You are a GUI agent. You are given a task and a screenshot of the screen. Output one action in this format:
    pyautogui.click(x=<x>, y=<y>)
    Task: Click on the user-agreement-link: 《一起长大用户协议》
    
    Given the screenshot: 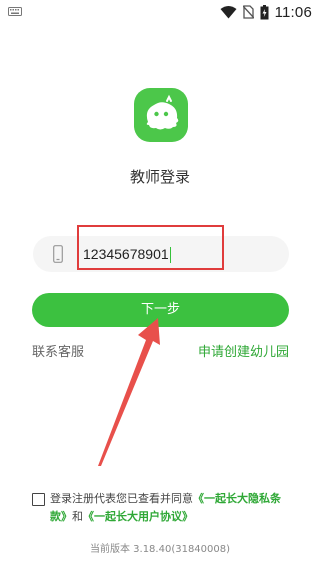 What is the action you would take?
    pyautogui.click(x=138, y=516)
    